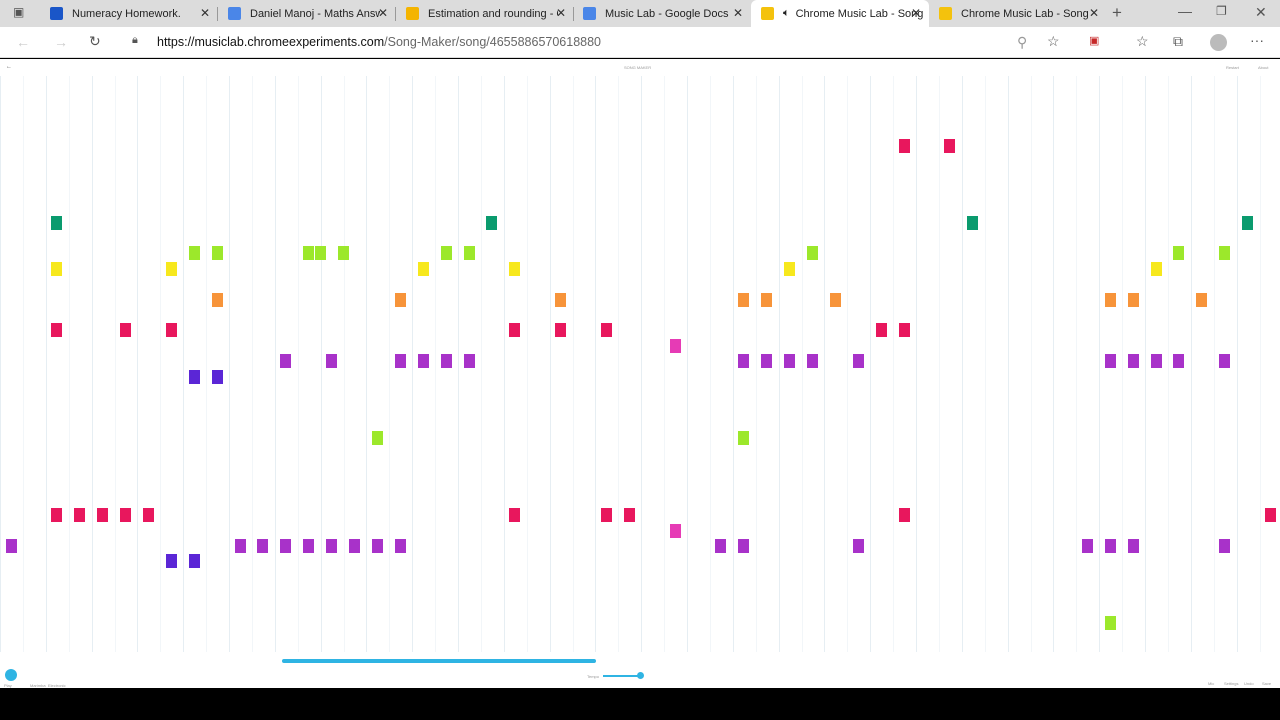 This screenshot has height=720, width=1280. I want to click on tab: 🔈︎ Chrome Music Lab - Song Maker✕, so click(840, 13).